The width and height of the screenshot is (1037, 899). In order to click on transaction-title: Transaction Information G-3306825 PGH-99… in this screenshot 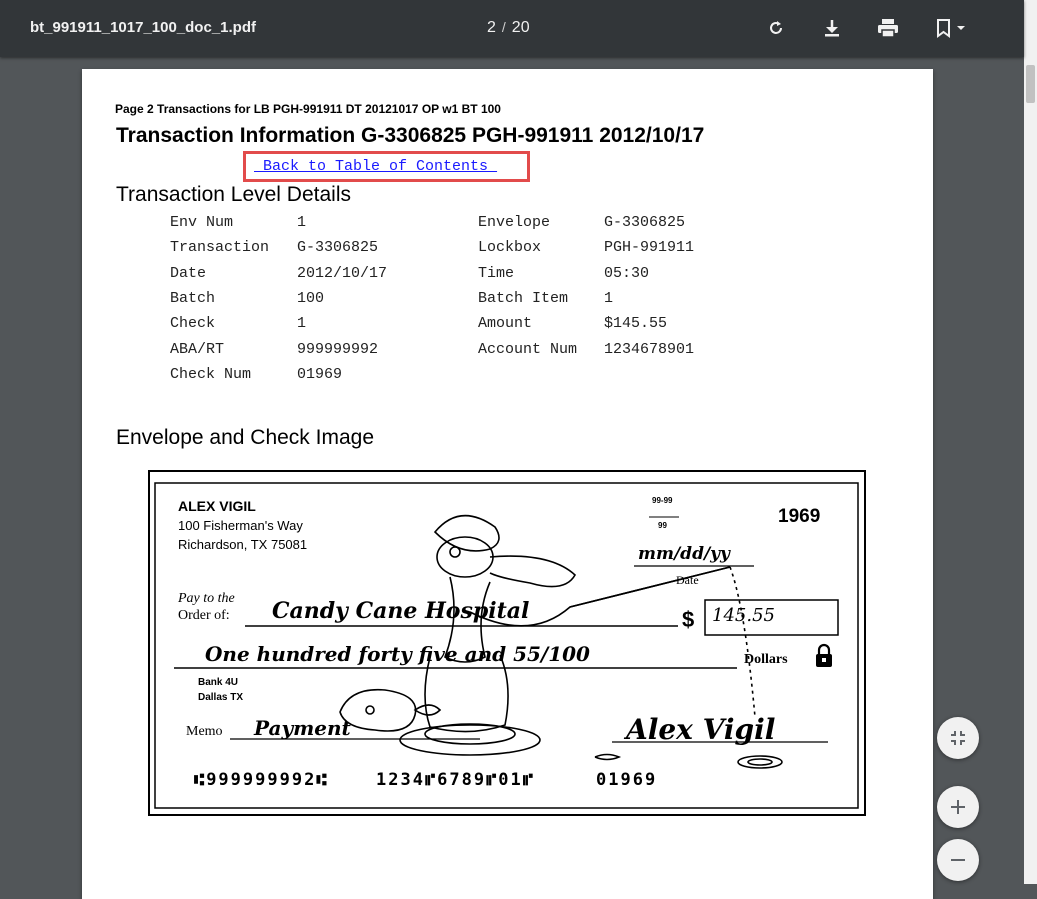, I will do `click(410, 135)`.